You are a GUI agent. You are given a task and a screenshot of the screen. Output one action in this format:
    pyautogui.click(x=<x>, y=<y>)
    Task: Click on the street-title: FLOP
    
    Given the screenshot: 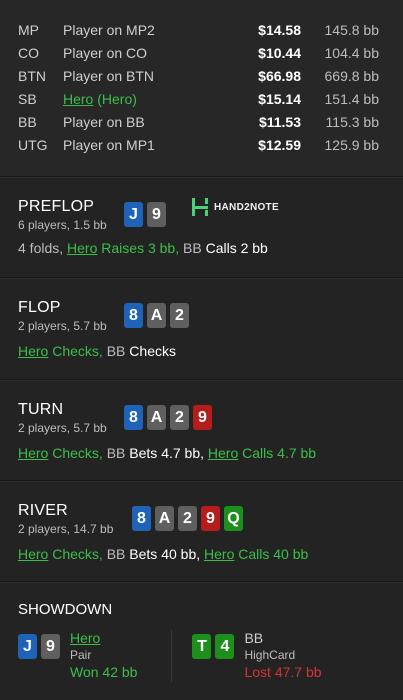 What is the action you would take?
    pyautogui.click(x=39, y=307)
    